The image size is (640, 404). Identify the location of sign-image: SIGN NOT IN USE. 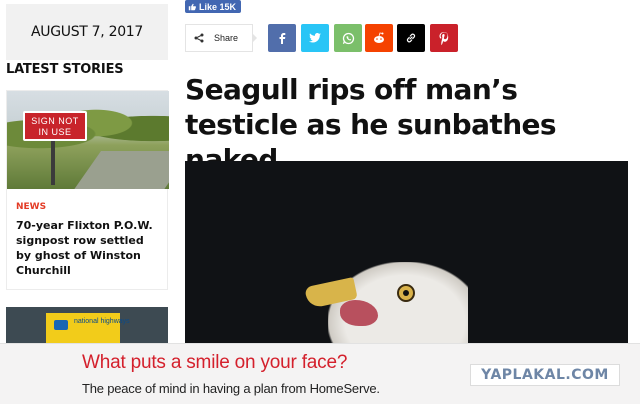
(55, 126).